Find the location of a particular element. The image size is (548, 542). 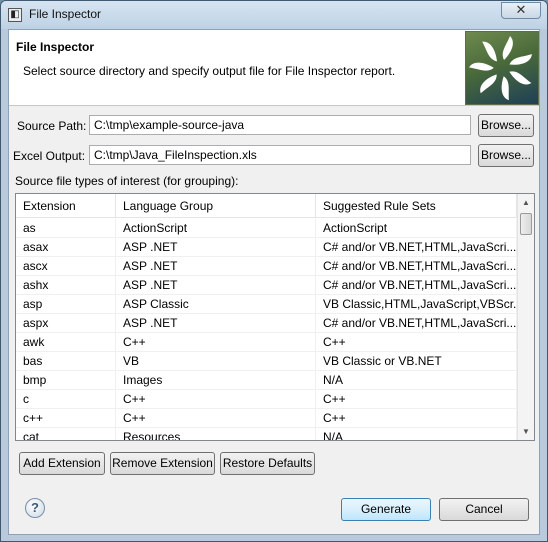

extension-cell: aspx is located at coordinates (66, 323).